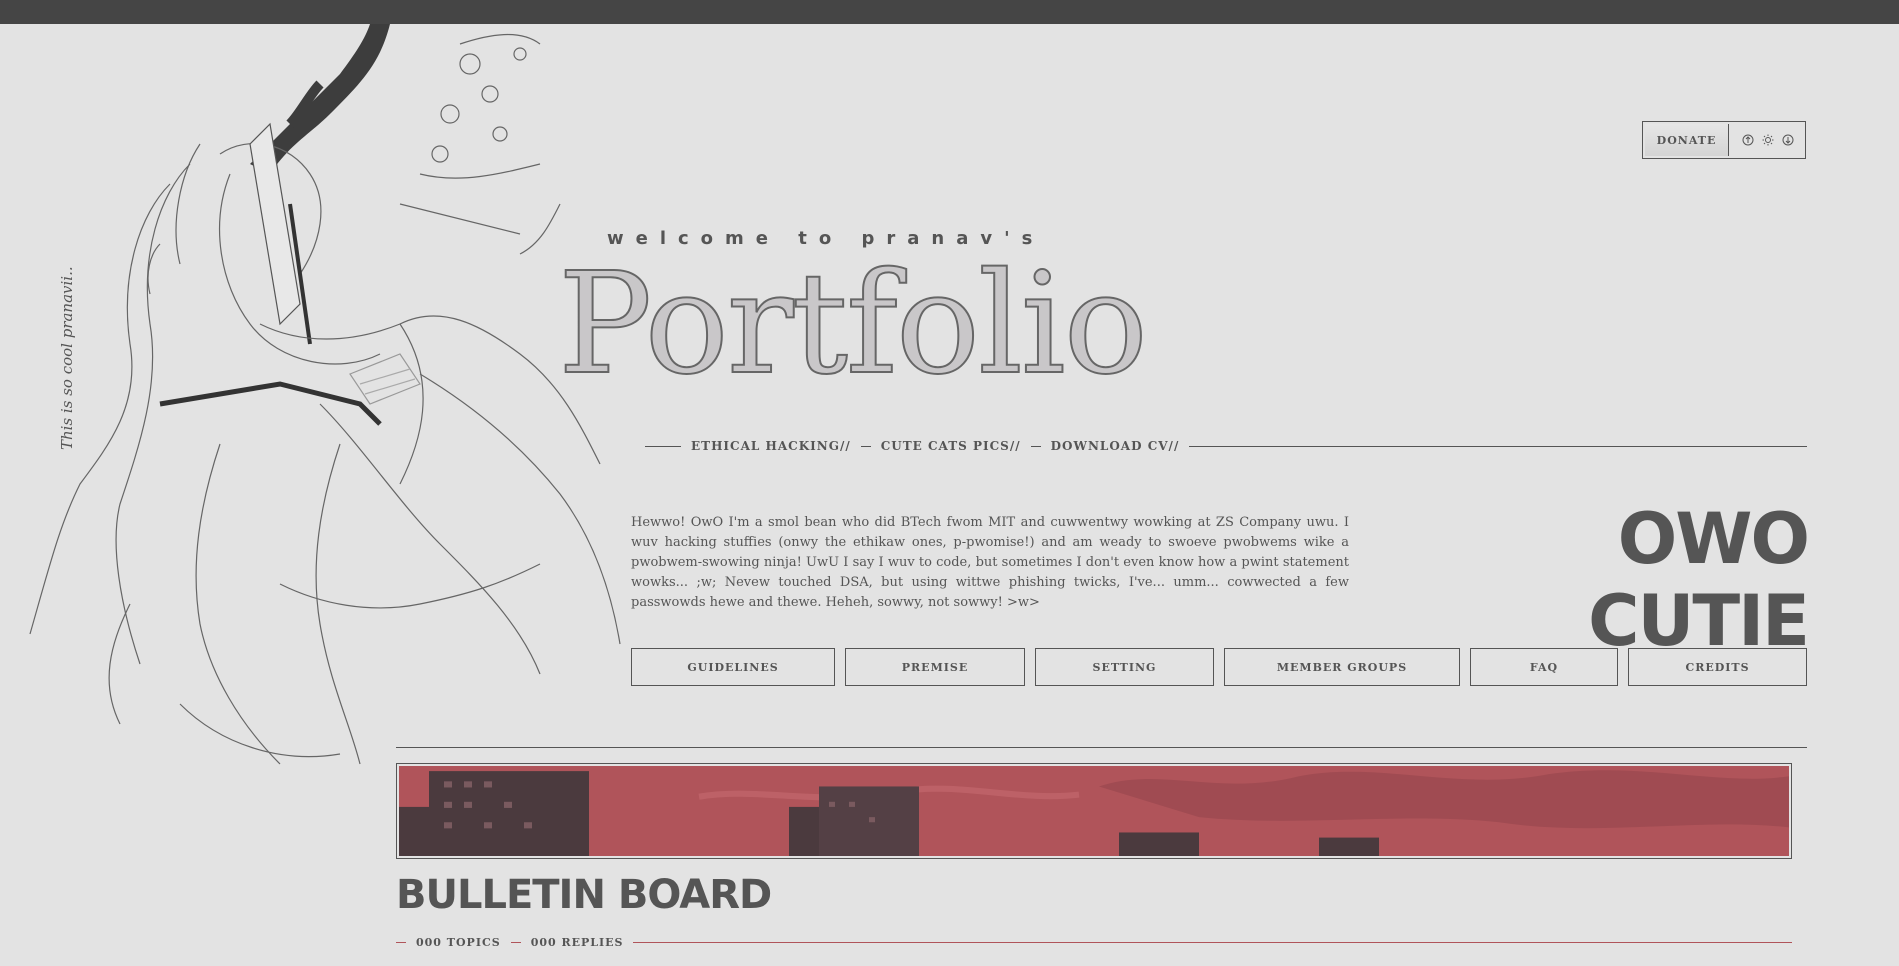  I want to click on bulletin-banner, so click(1094, 811).